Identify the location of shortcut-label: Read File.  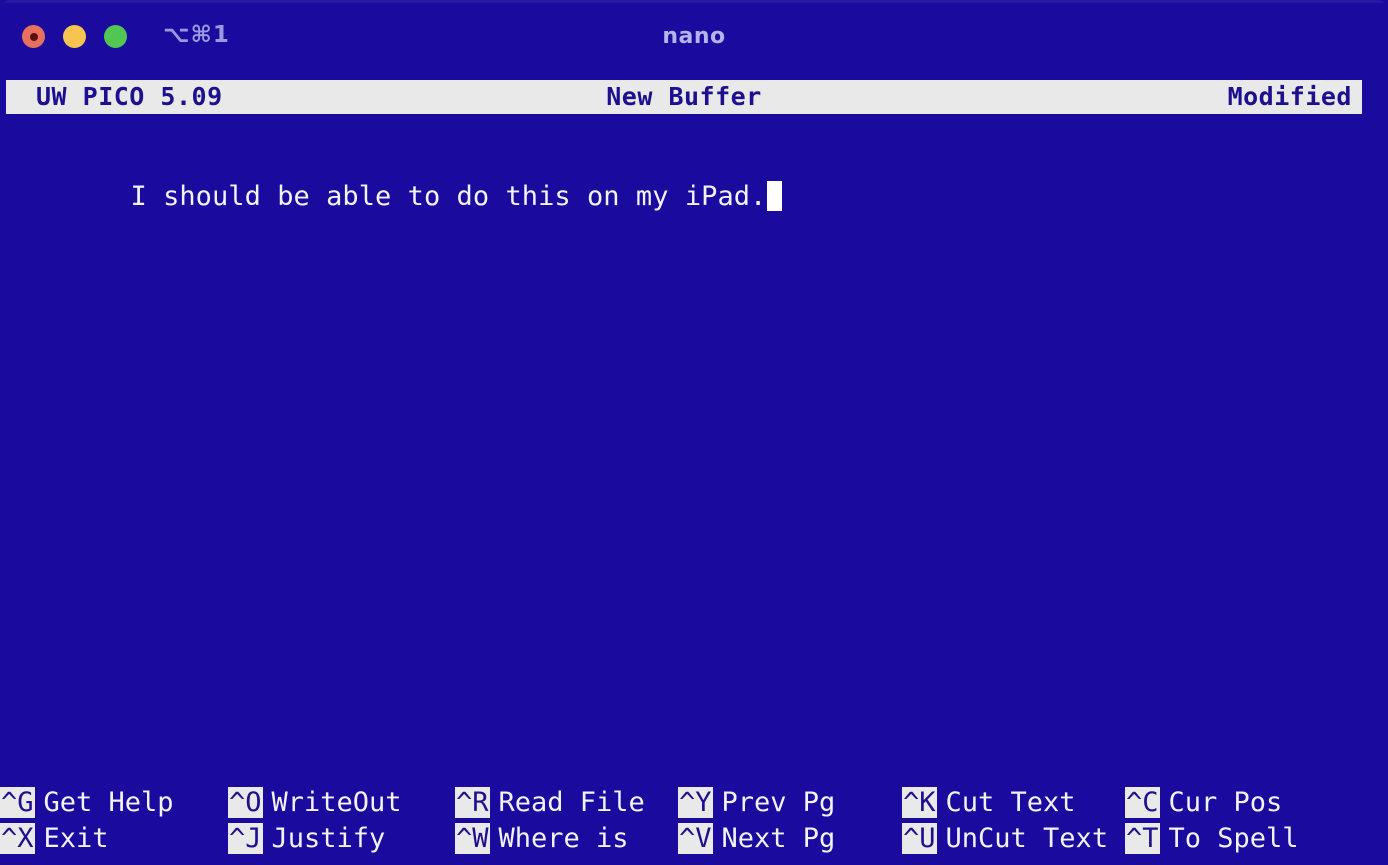
(571, 802).